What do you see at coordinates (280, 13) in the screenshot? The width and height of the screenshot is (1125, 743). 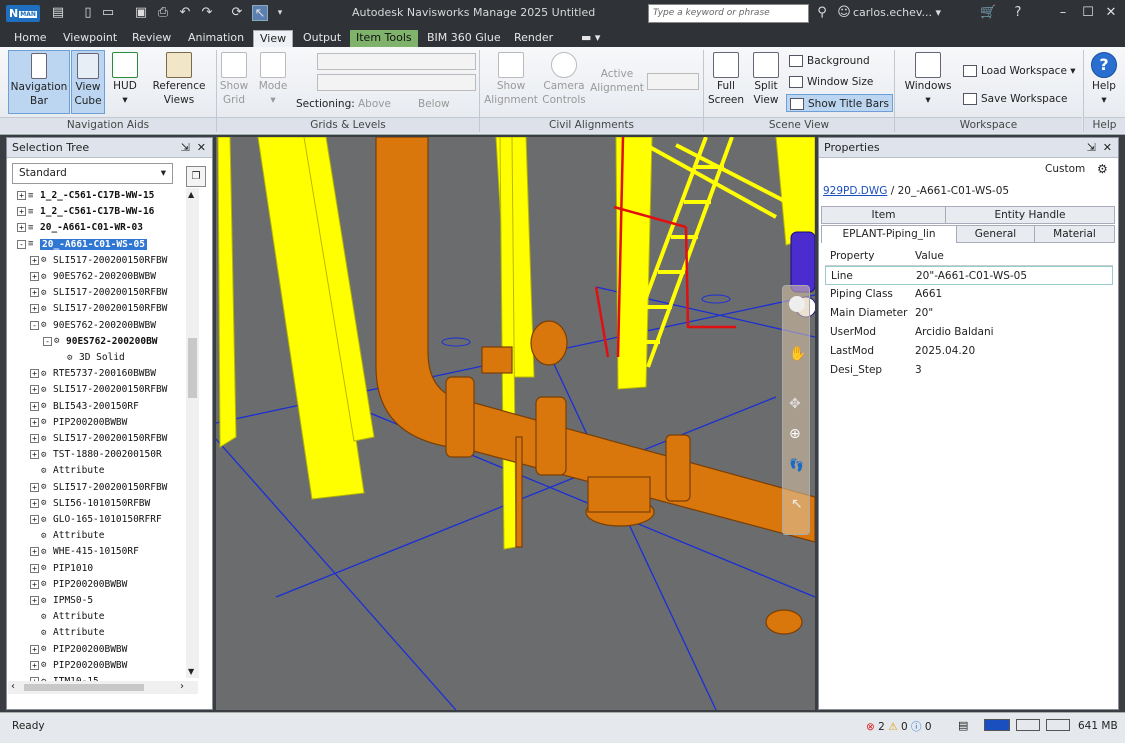 I see `qat-dropdown-icon: ▾` at bounding box center [280, 13].